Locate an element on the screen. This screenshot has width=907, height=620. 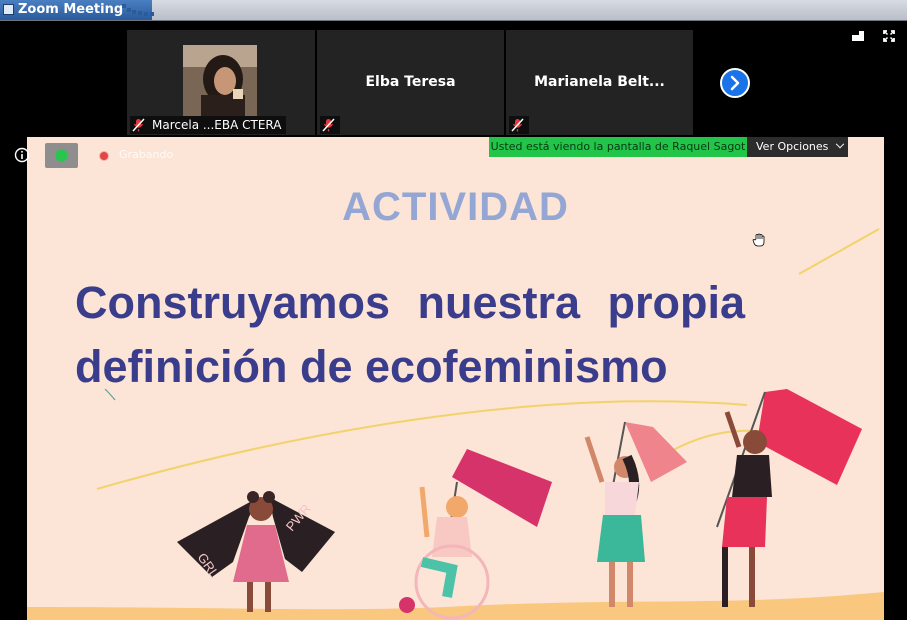
window-title: Zoom Meeting is located at coordinates (71, 9).